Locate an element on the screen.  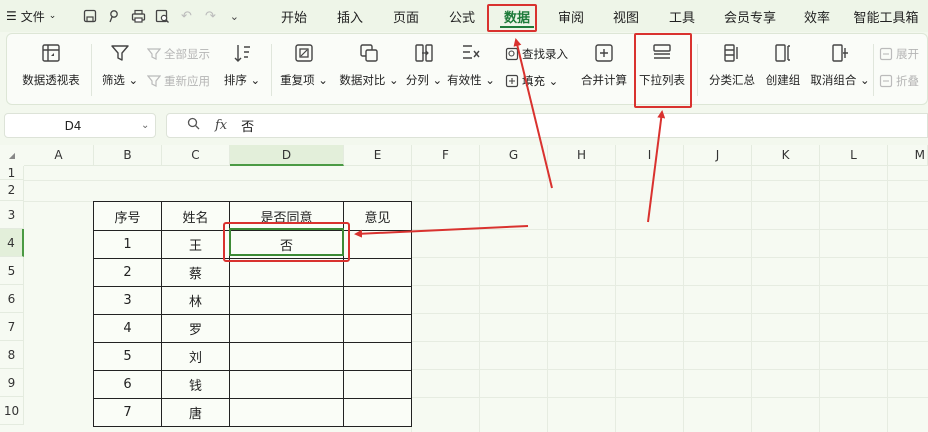
tab-view: 视图 is located at coordinates (626, 16).